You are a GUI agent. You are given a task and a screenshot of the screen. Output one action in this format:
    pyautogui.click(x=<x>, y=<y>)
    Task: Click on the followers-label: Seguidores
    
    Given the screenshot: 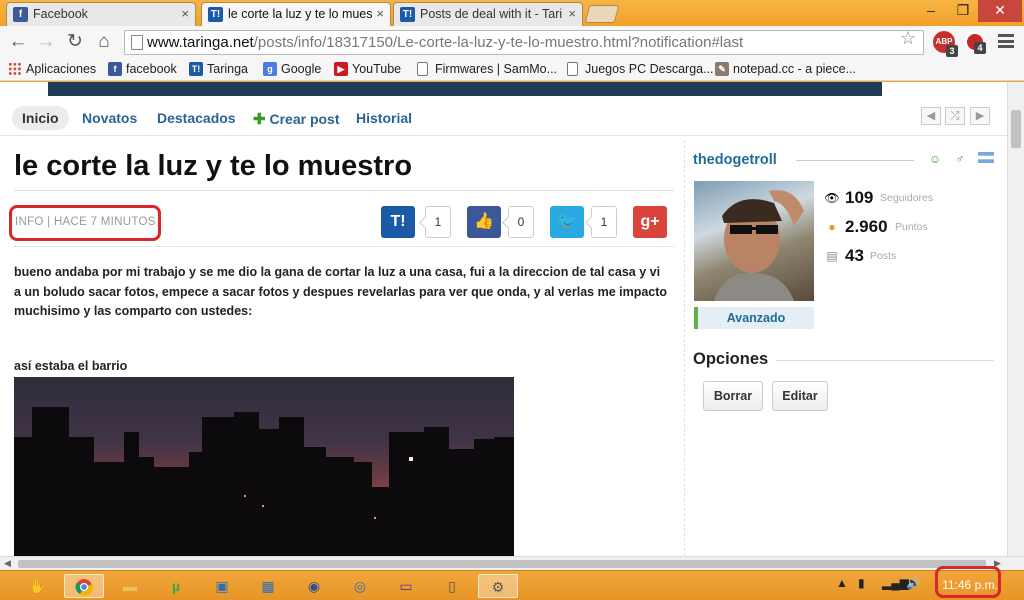 What is the action you would take?
    pyautogui.click(x=907, y=198)
    